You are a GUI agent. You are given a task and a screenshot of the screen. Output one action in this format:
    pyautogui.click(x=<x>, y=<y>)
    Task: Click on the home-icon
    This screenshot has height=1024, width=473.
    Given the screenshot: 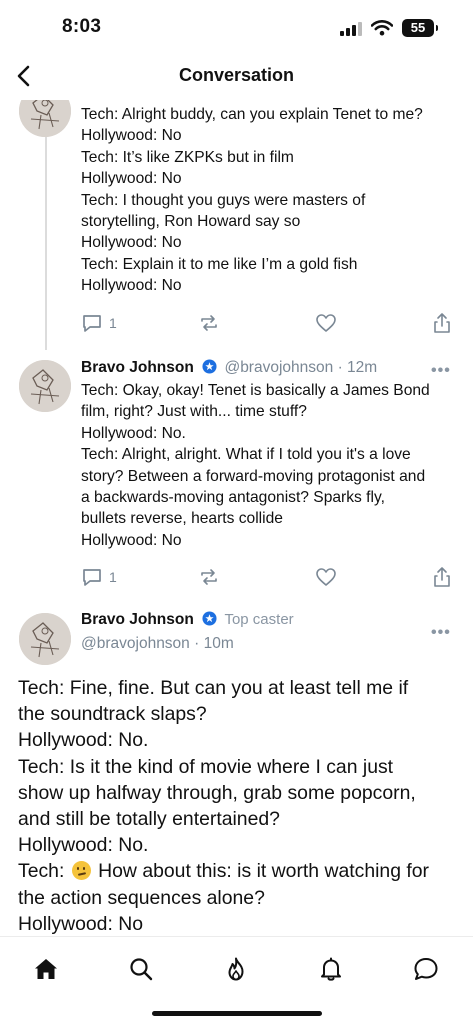 What is the action you would take?
    pyautogui.click(x=46, y=969)
    